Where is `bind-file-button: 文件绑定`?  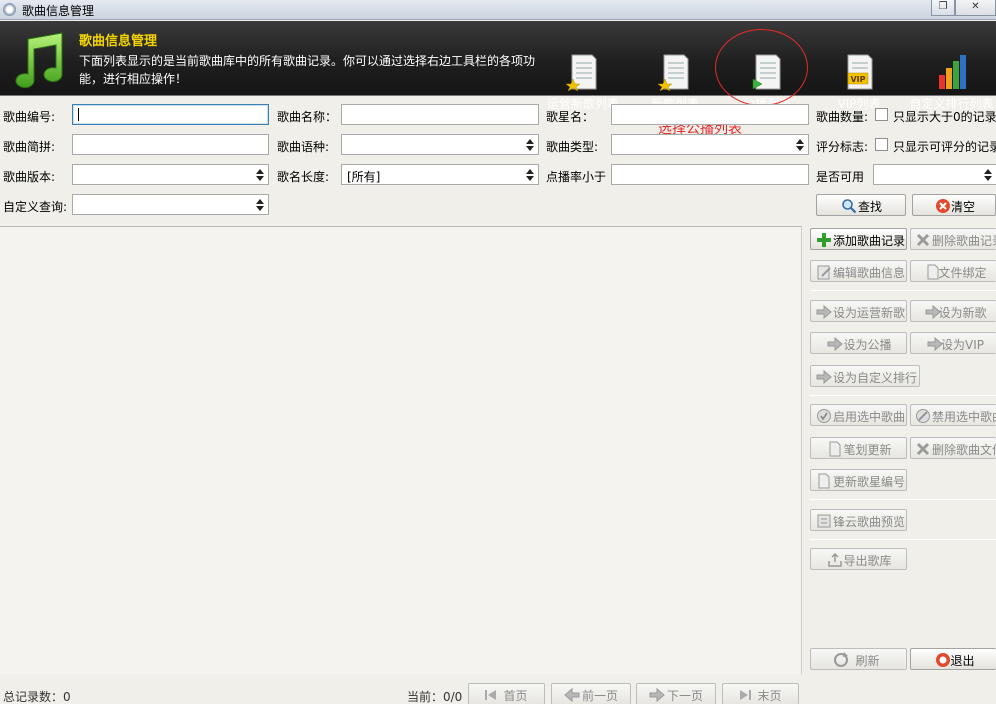 bind-file-button: 文件绑定 is located at coordinates (953, 271).